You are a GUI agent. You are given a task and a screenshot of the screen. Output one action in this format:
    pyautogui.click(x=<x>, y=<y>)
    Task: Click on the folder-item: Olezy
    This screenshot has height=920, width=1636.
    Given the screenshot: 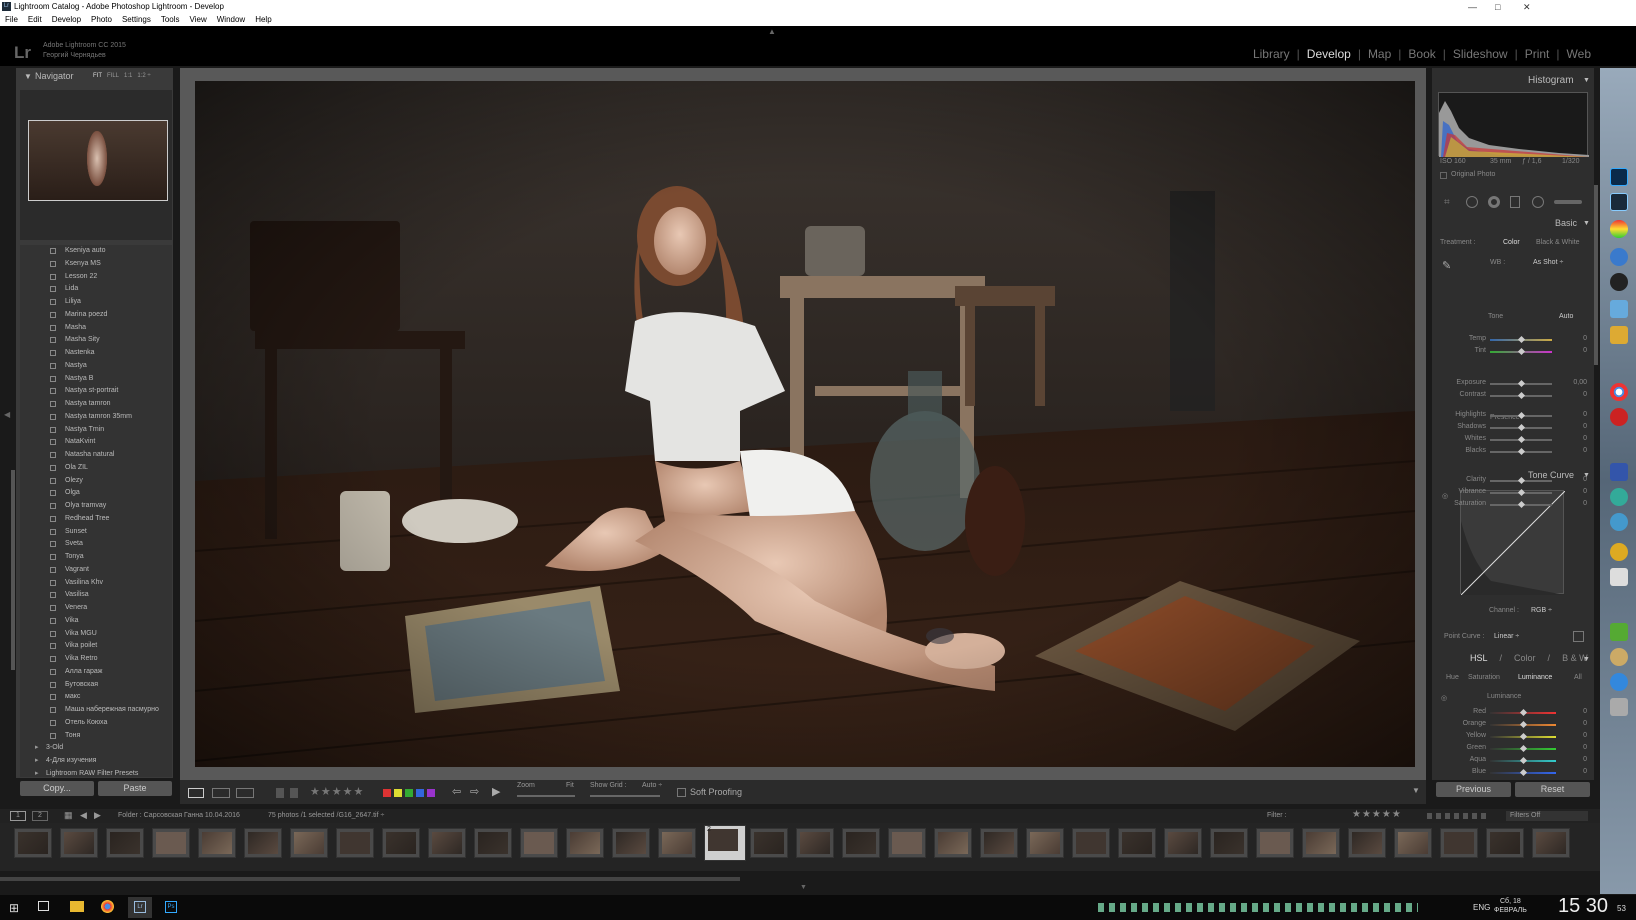 What is the action you would take?
    pyautogui.click(x=96, y=481)
    